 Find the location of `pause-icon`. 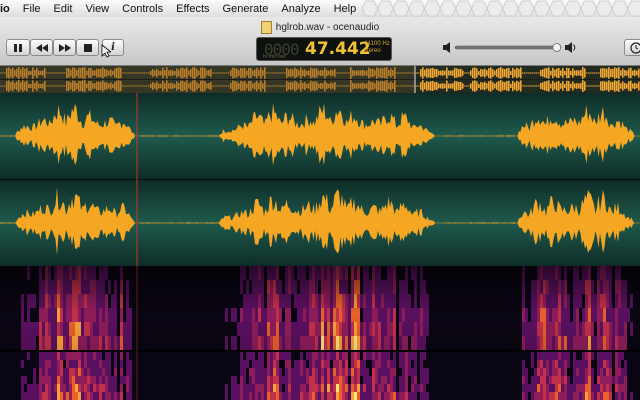

pause-icon is located at coordinates (18, 47).